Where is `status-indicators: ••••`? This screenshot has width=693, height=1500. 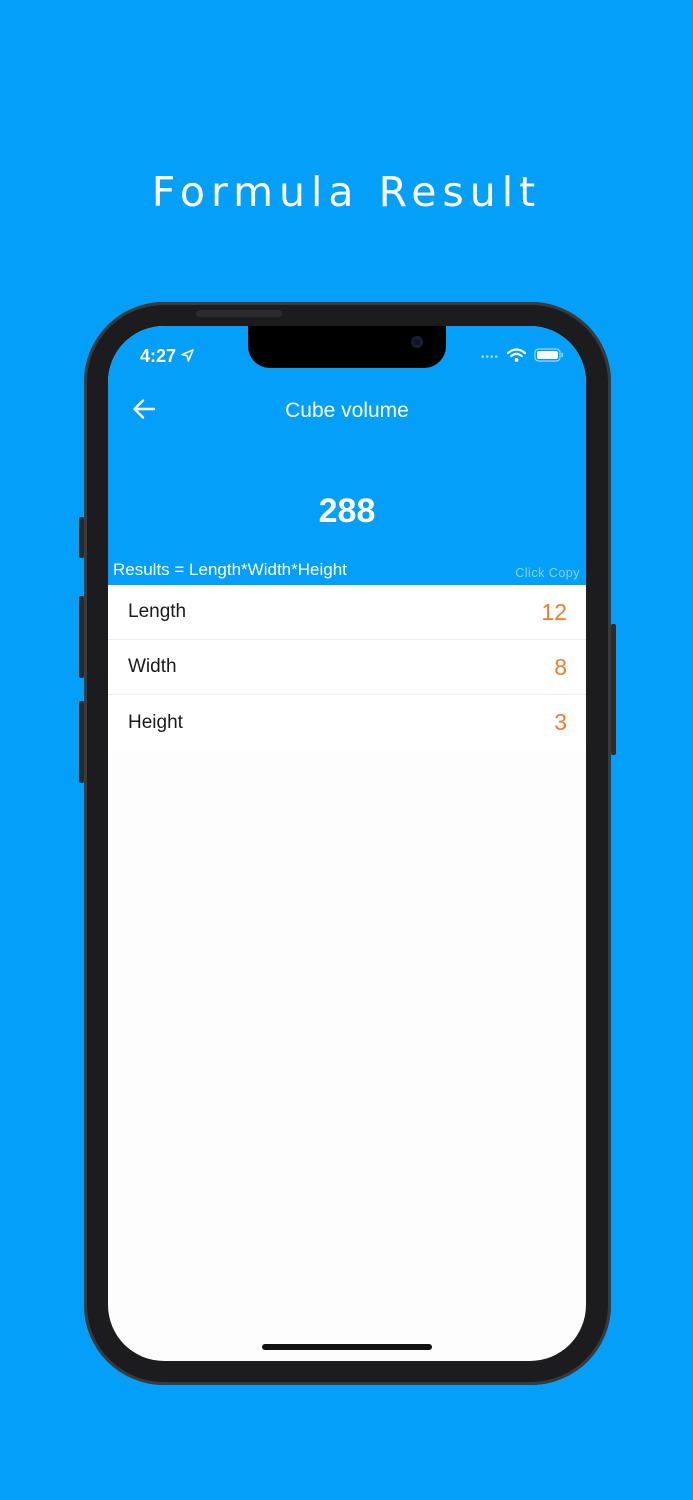 status-indicators: •••• is located at coordinates (522, 357).